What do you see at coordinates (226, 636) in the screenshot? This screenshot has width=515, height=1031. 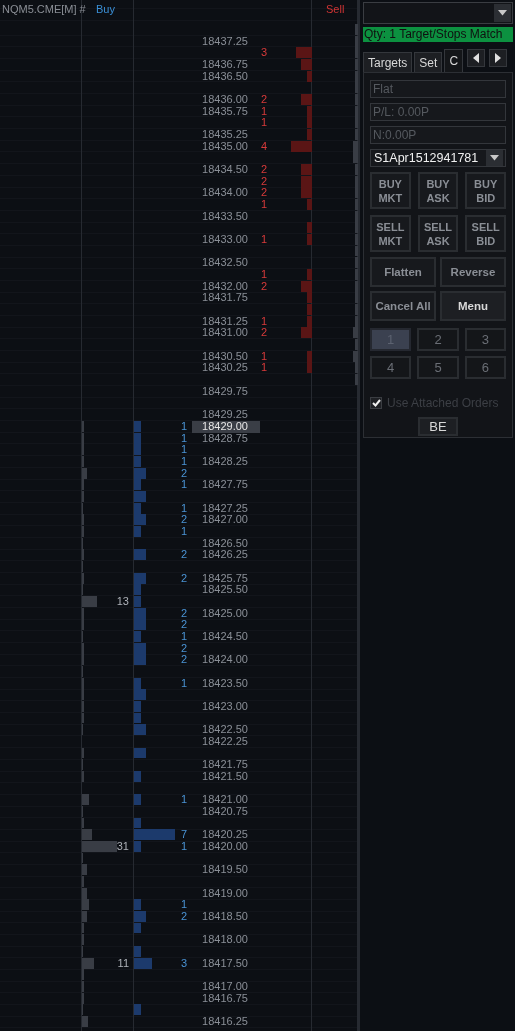 I see `price-label: 18424.50` at bounding box center [226, 636].